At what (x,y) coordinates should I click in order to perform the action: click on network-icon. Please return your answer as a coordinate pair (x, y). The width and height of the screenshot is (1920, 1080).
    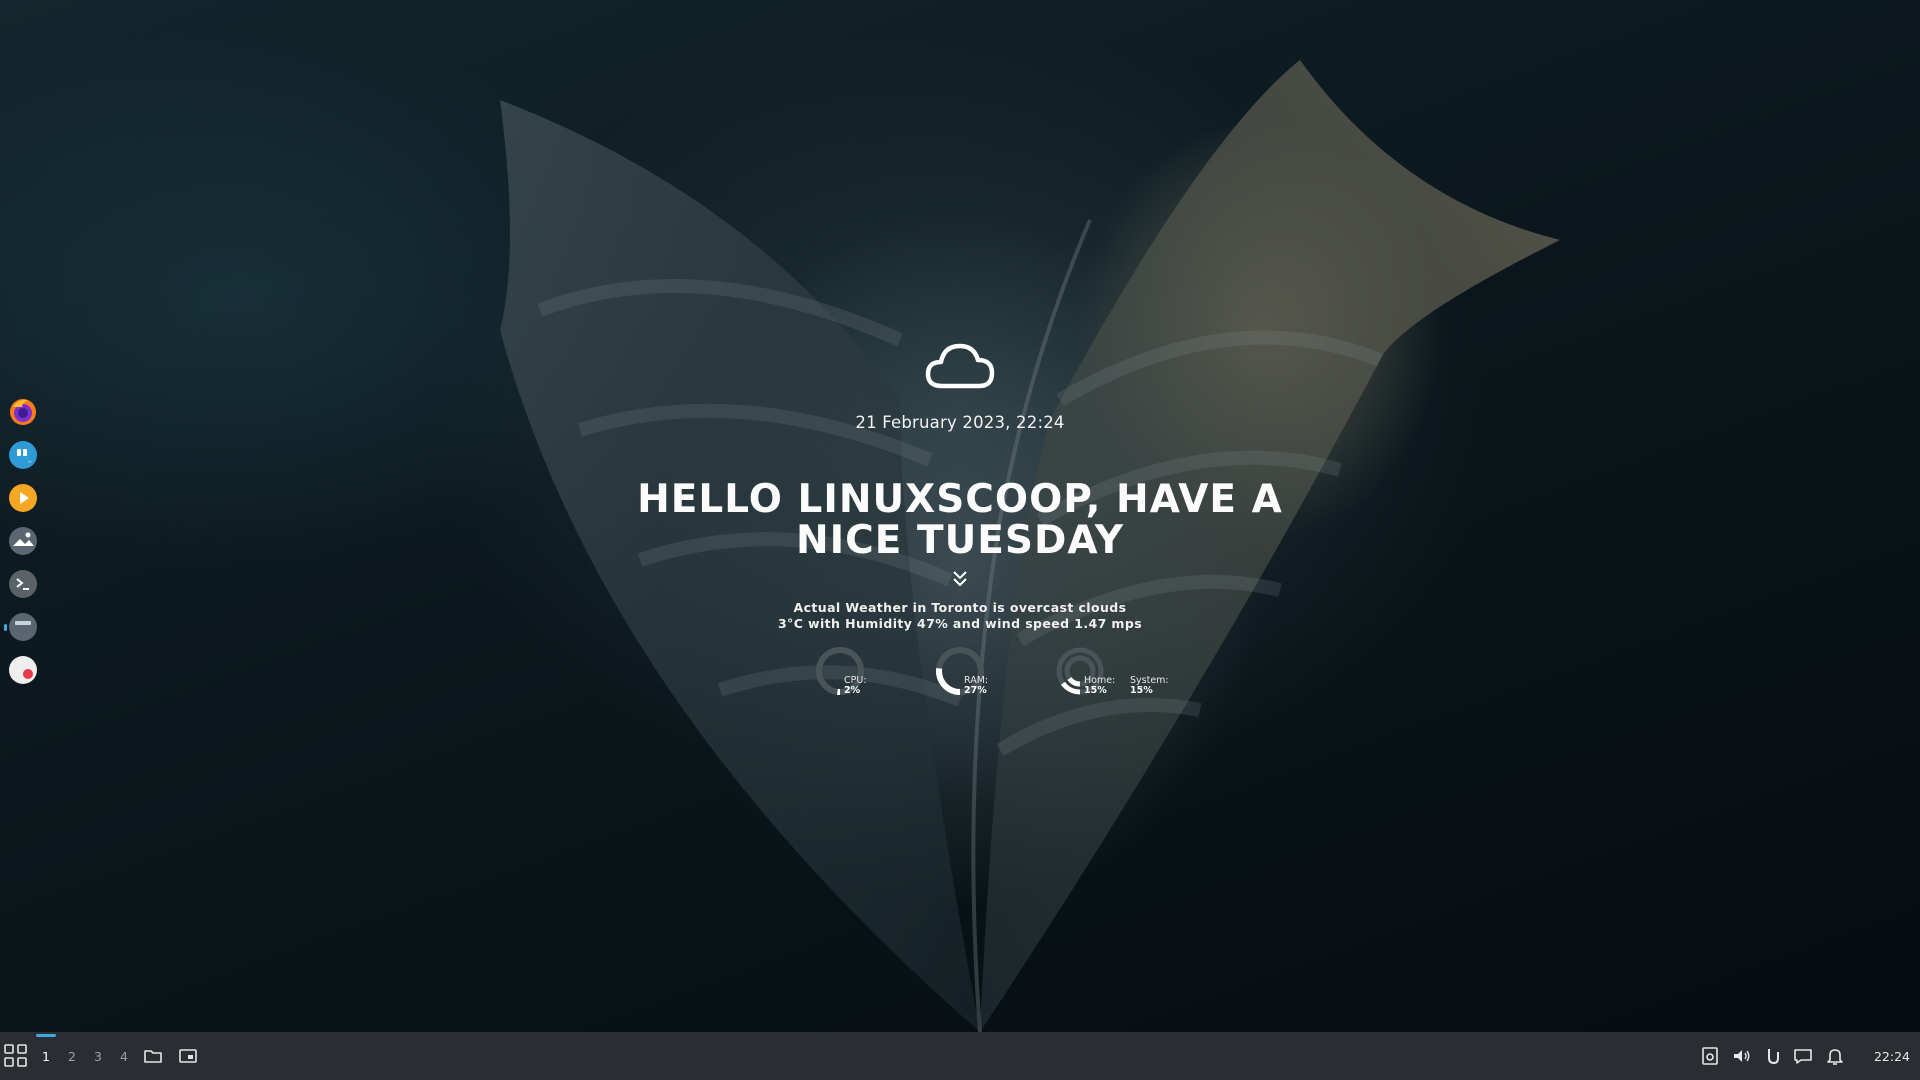
    Looking at the image, I should click on (1772, 1056).